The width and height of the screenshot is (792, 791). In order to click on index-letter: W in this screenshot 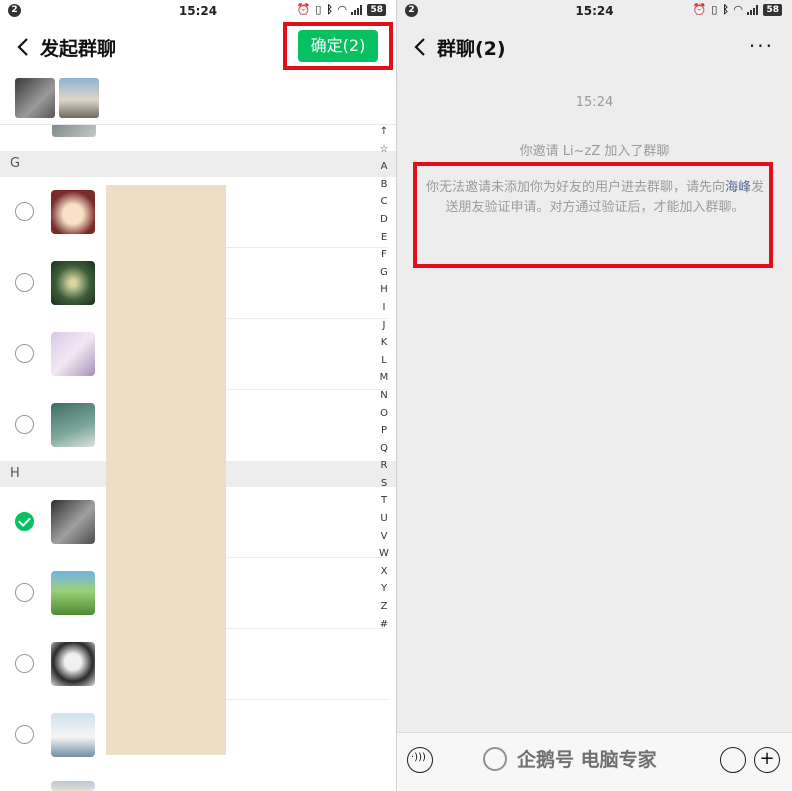, I will do `click(384, 557)`.